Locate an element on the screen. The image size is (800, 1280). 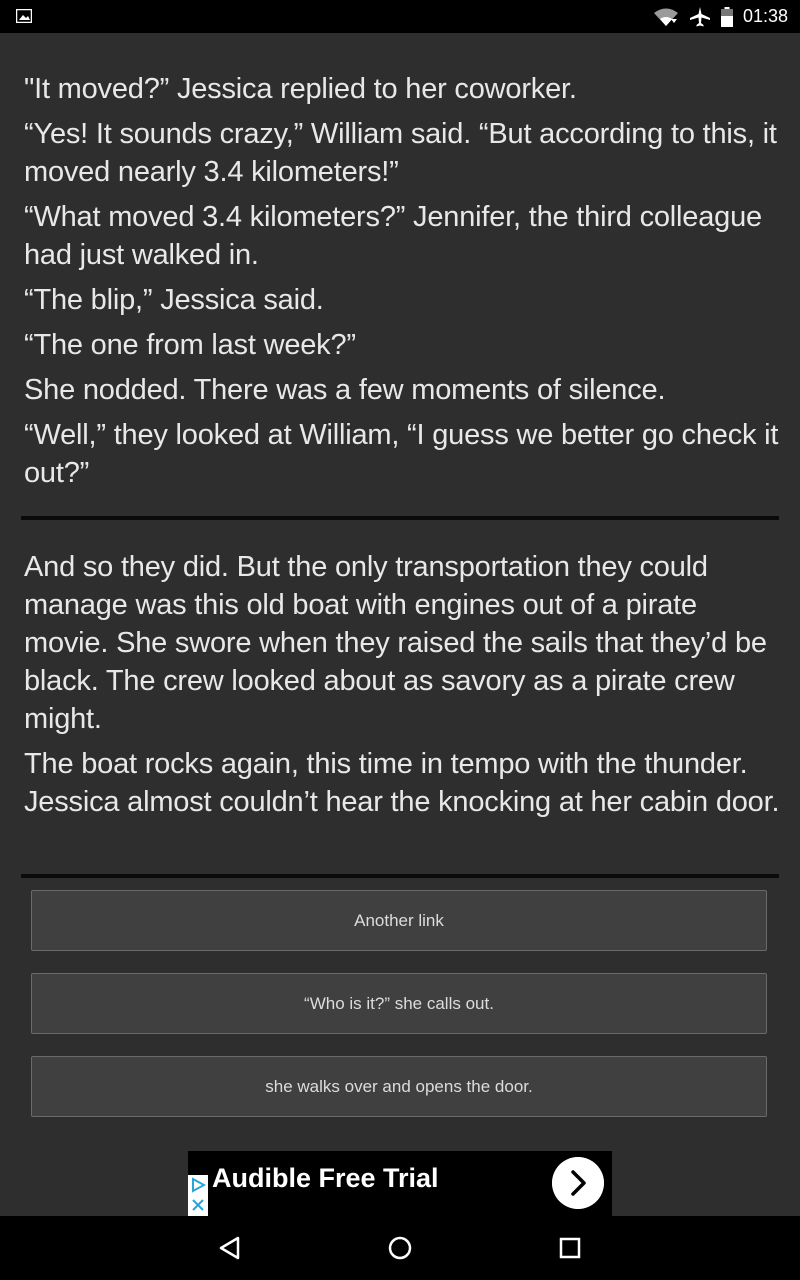
ad-text: Audible Free Trial is located at coordinates (325, 1178).